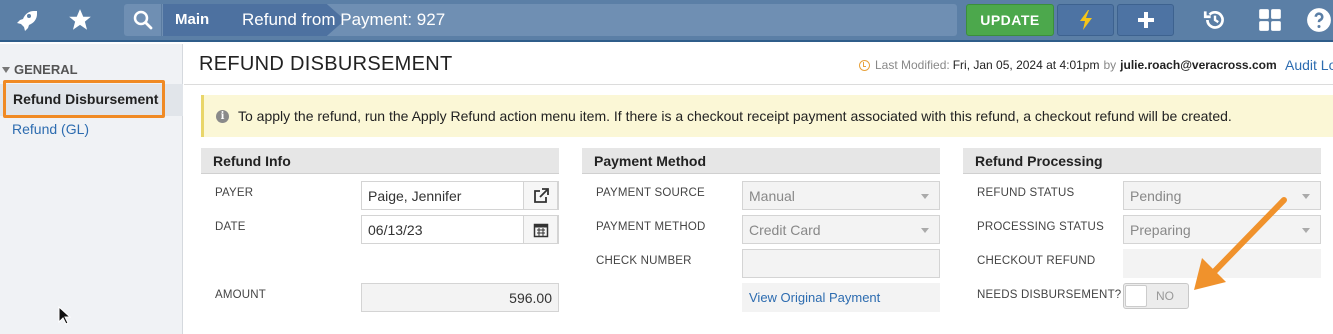 This screenshot has width=1333, height=334. I want to click on payment-source-value: Manual, so click(772, 195).